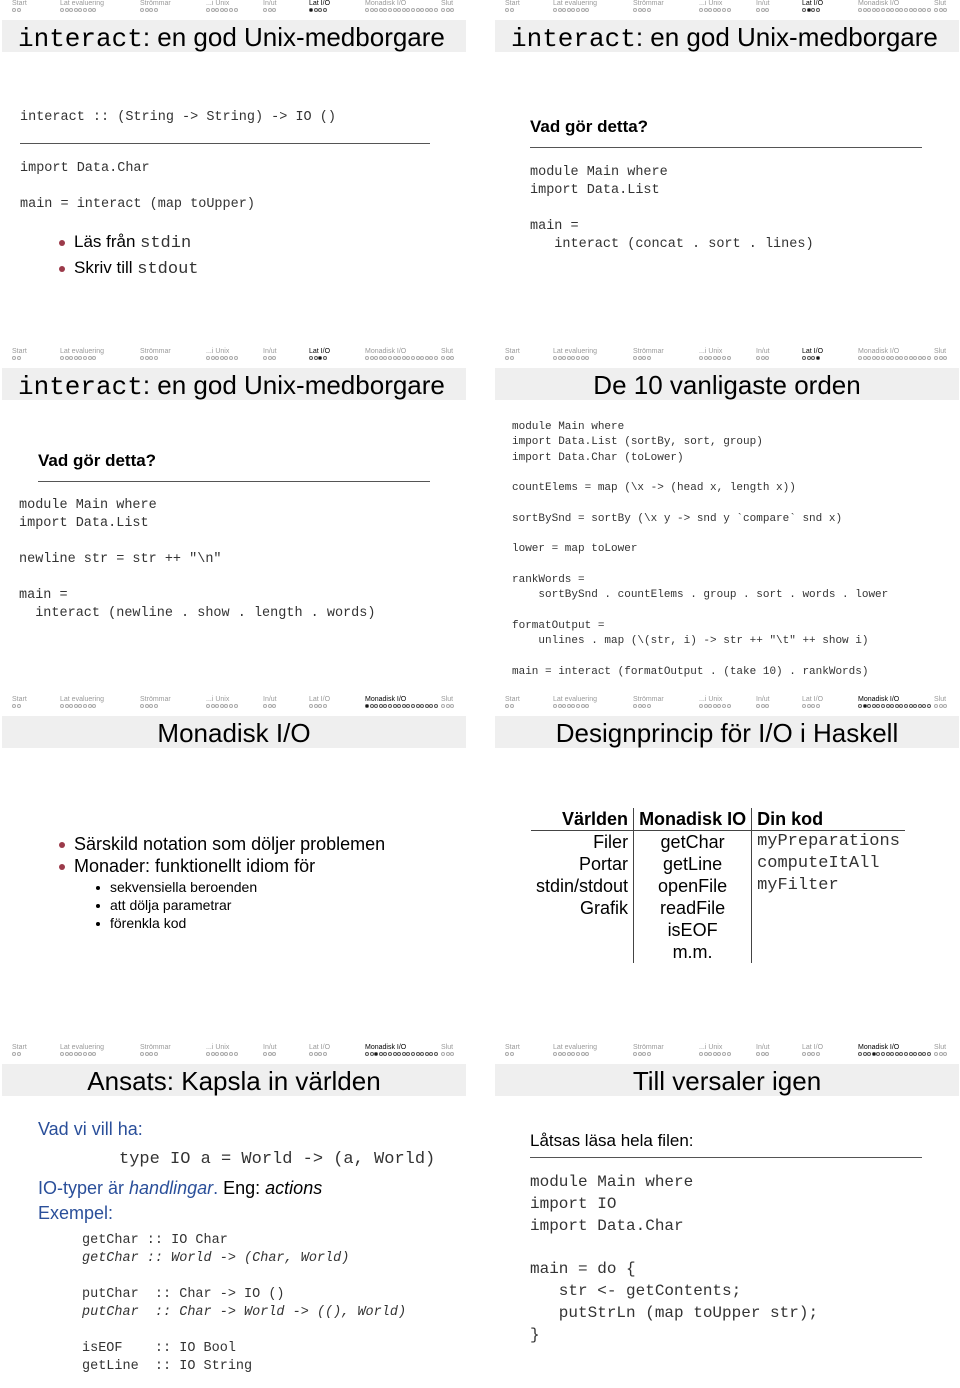 The image size is (960, 1388). I want to click on nav-section-label: ...i Unix, so click(710, 699).